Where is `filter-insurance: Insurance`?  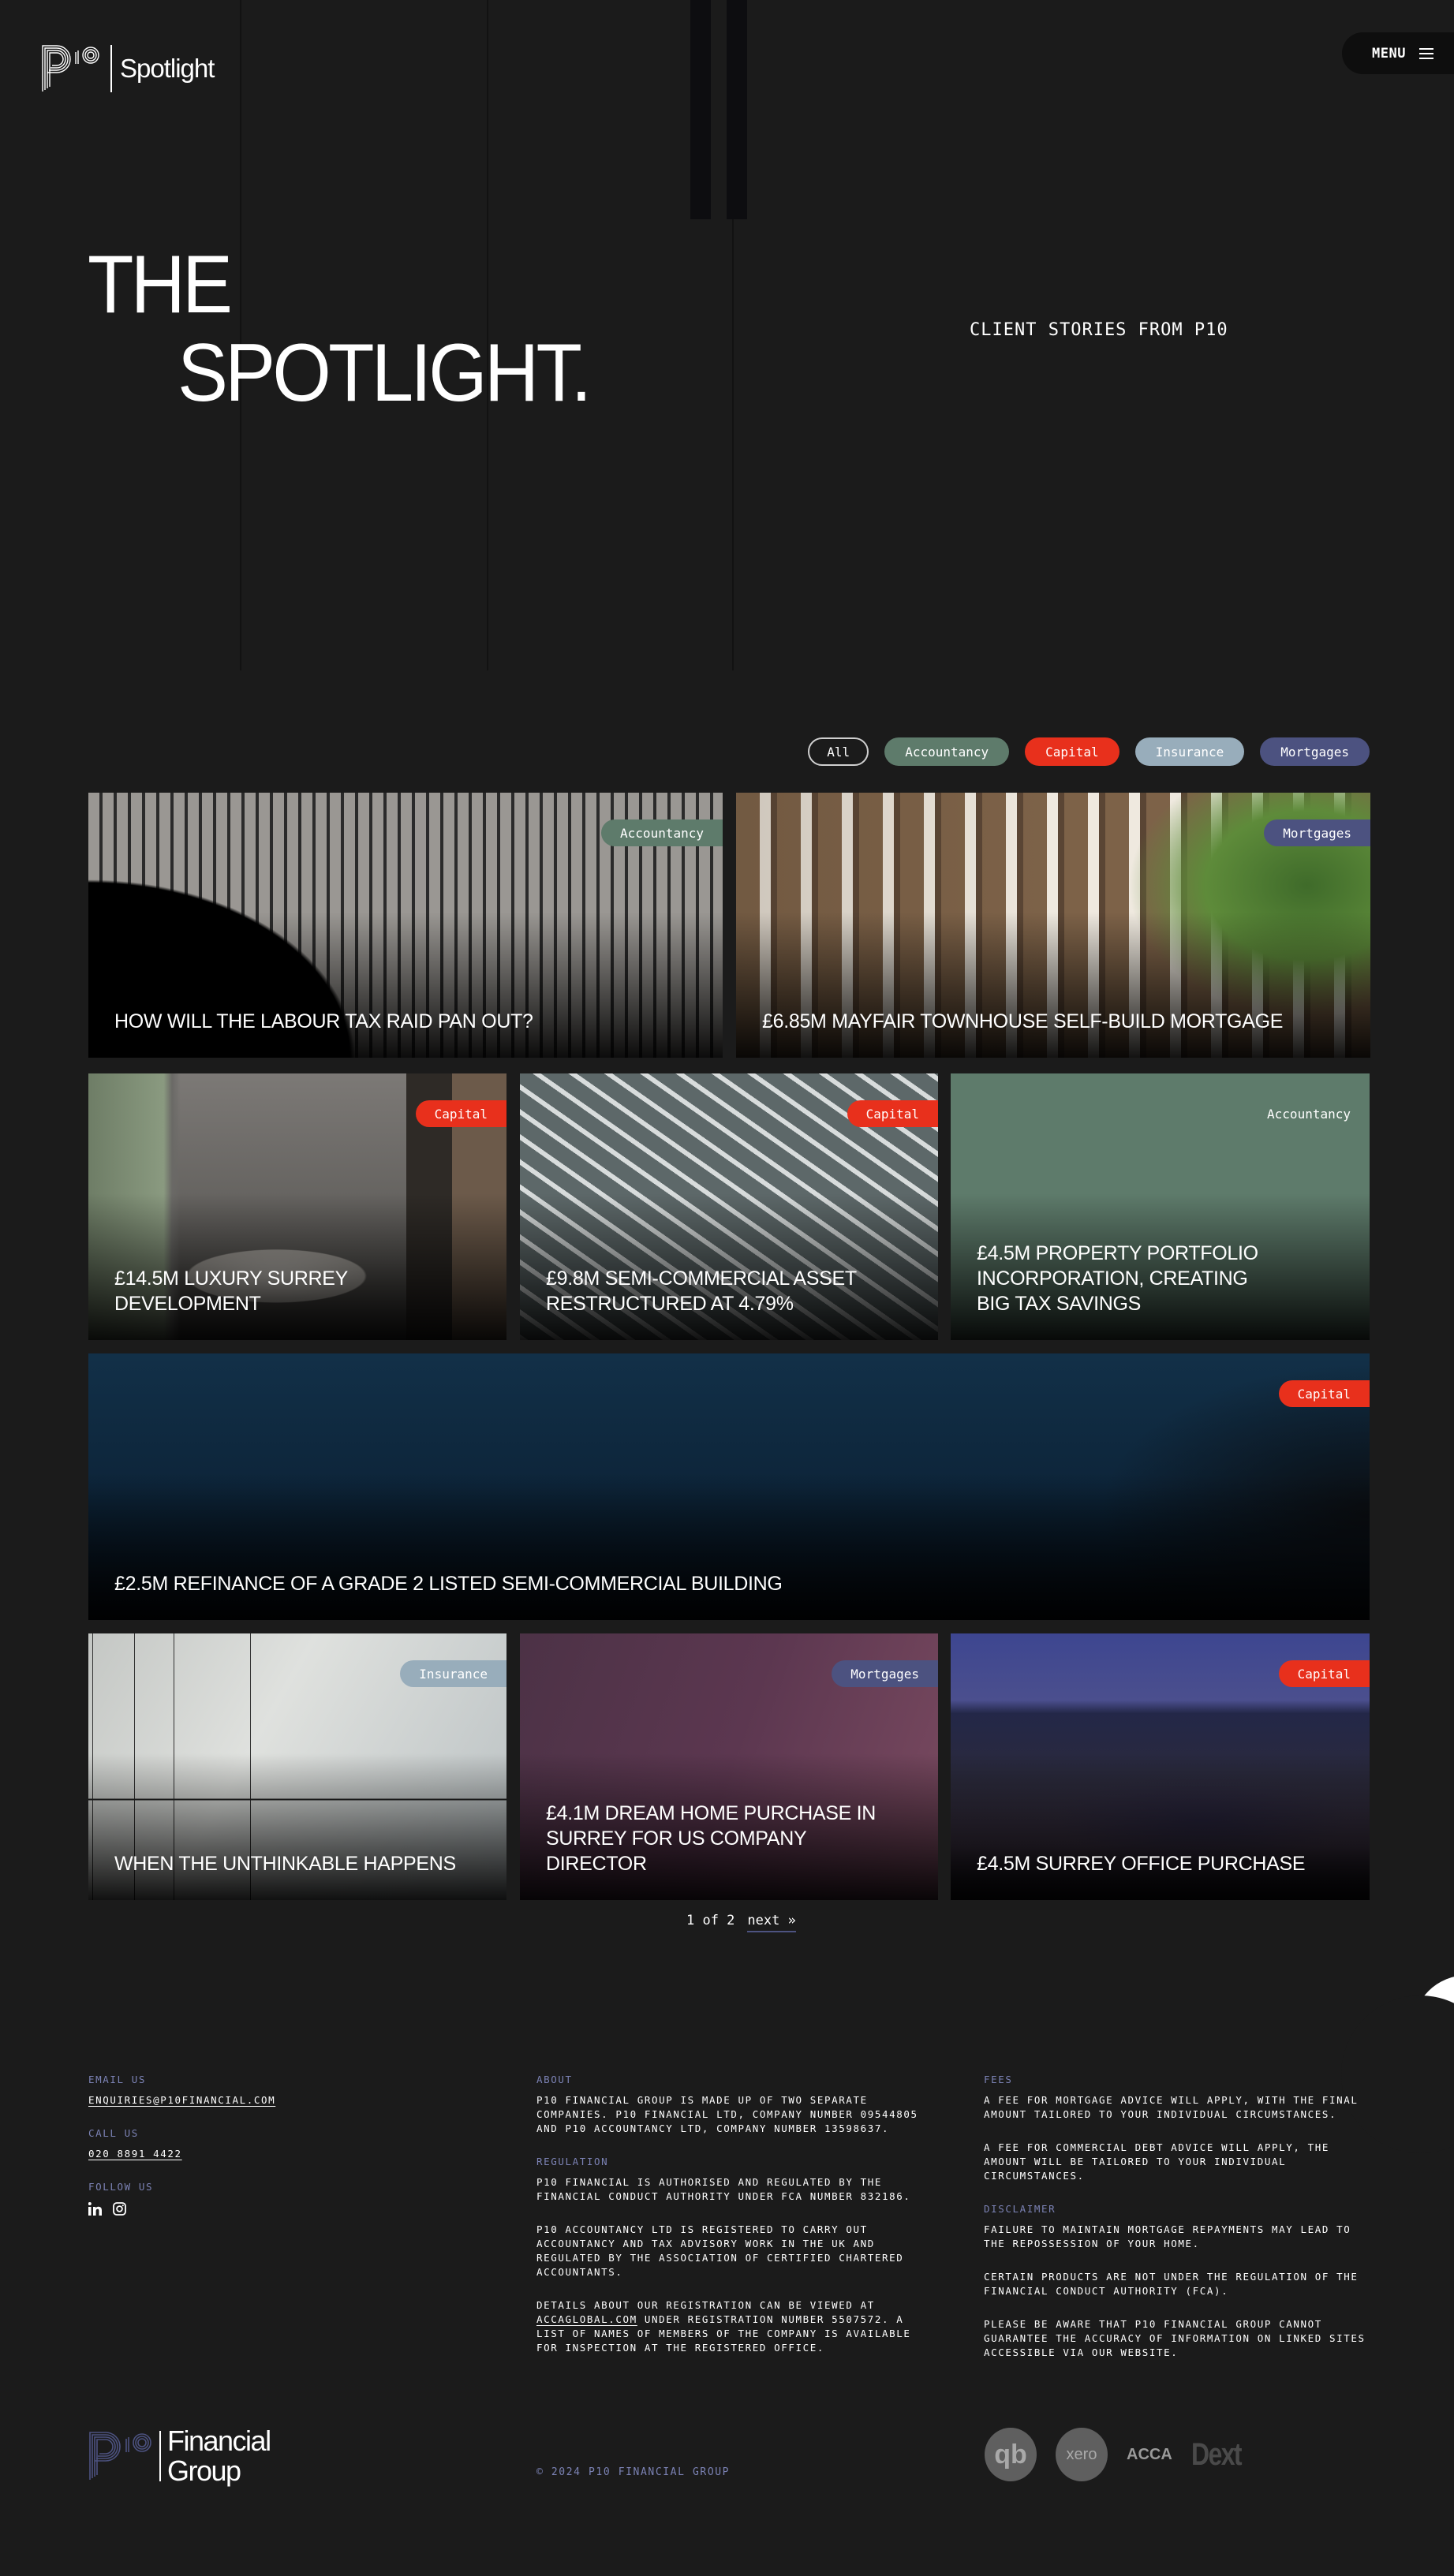
filter-insurance: Insurance is located at coordinates (1189, 751).